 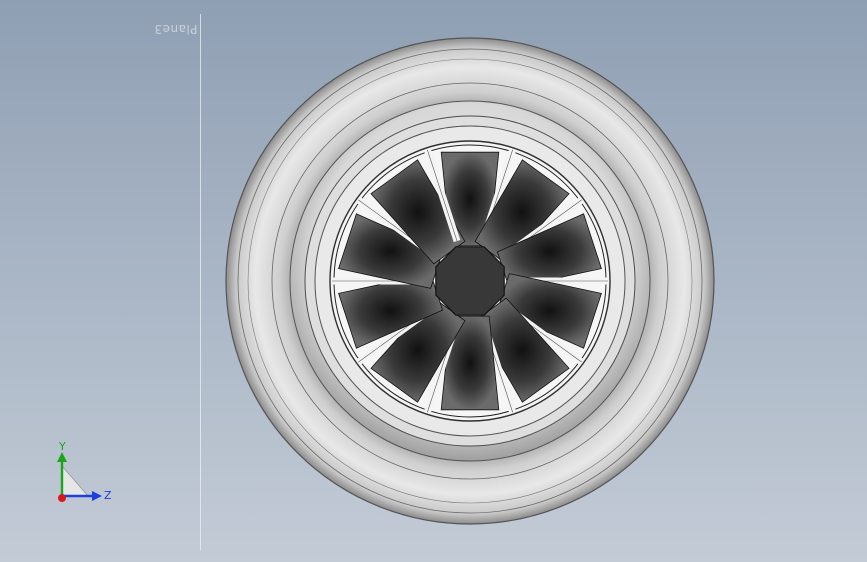 What do you see at coordinates (62, 446) in the screenshot?
I see `y-axis-label: Y` at bounding box center [62, 446].